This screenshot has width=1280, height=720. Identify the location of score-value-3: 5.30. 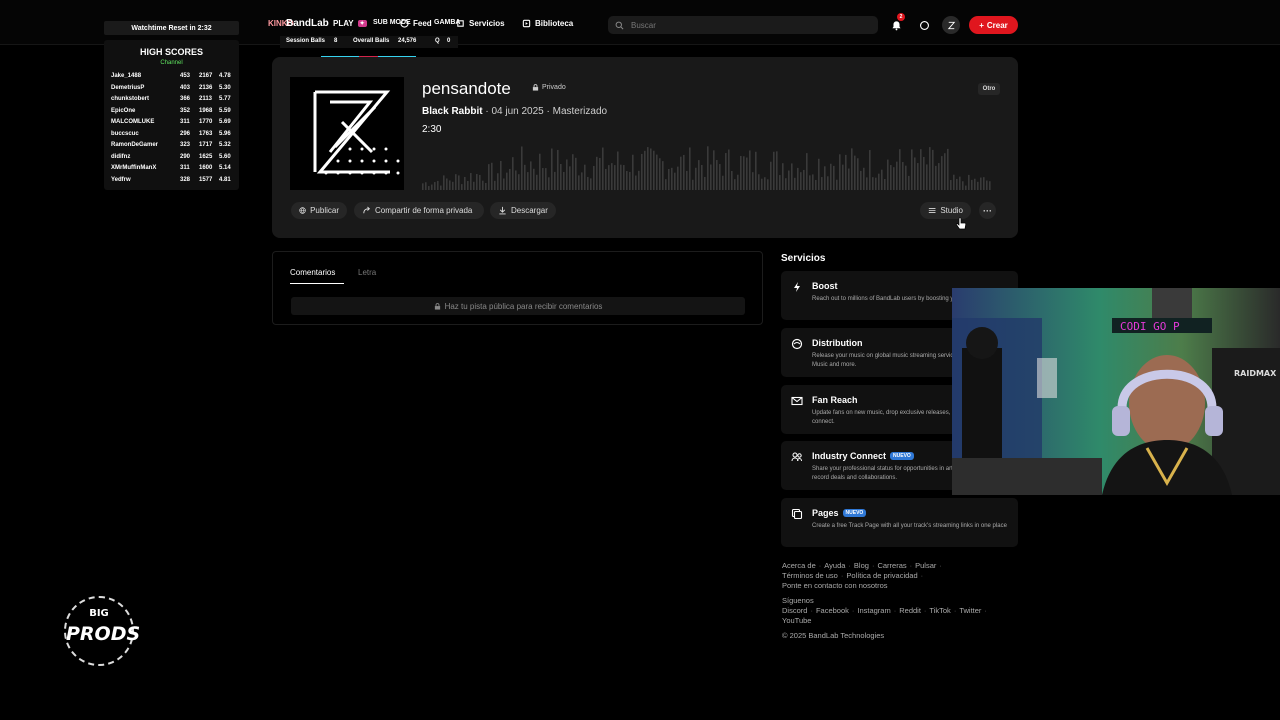
(225, 87).